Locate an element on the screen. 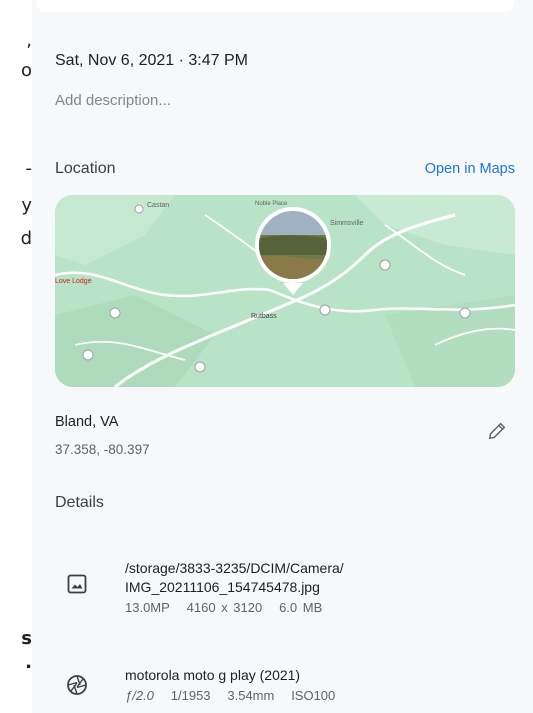 This screenshot has width=533, height=713. date-time: Sat, Nov 6, 2021 · 3:47 PM is located at coordinates (151, 60).